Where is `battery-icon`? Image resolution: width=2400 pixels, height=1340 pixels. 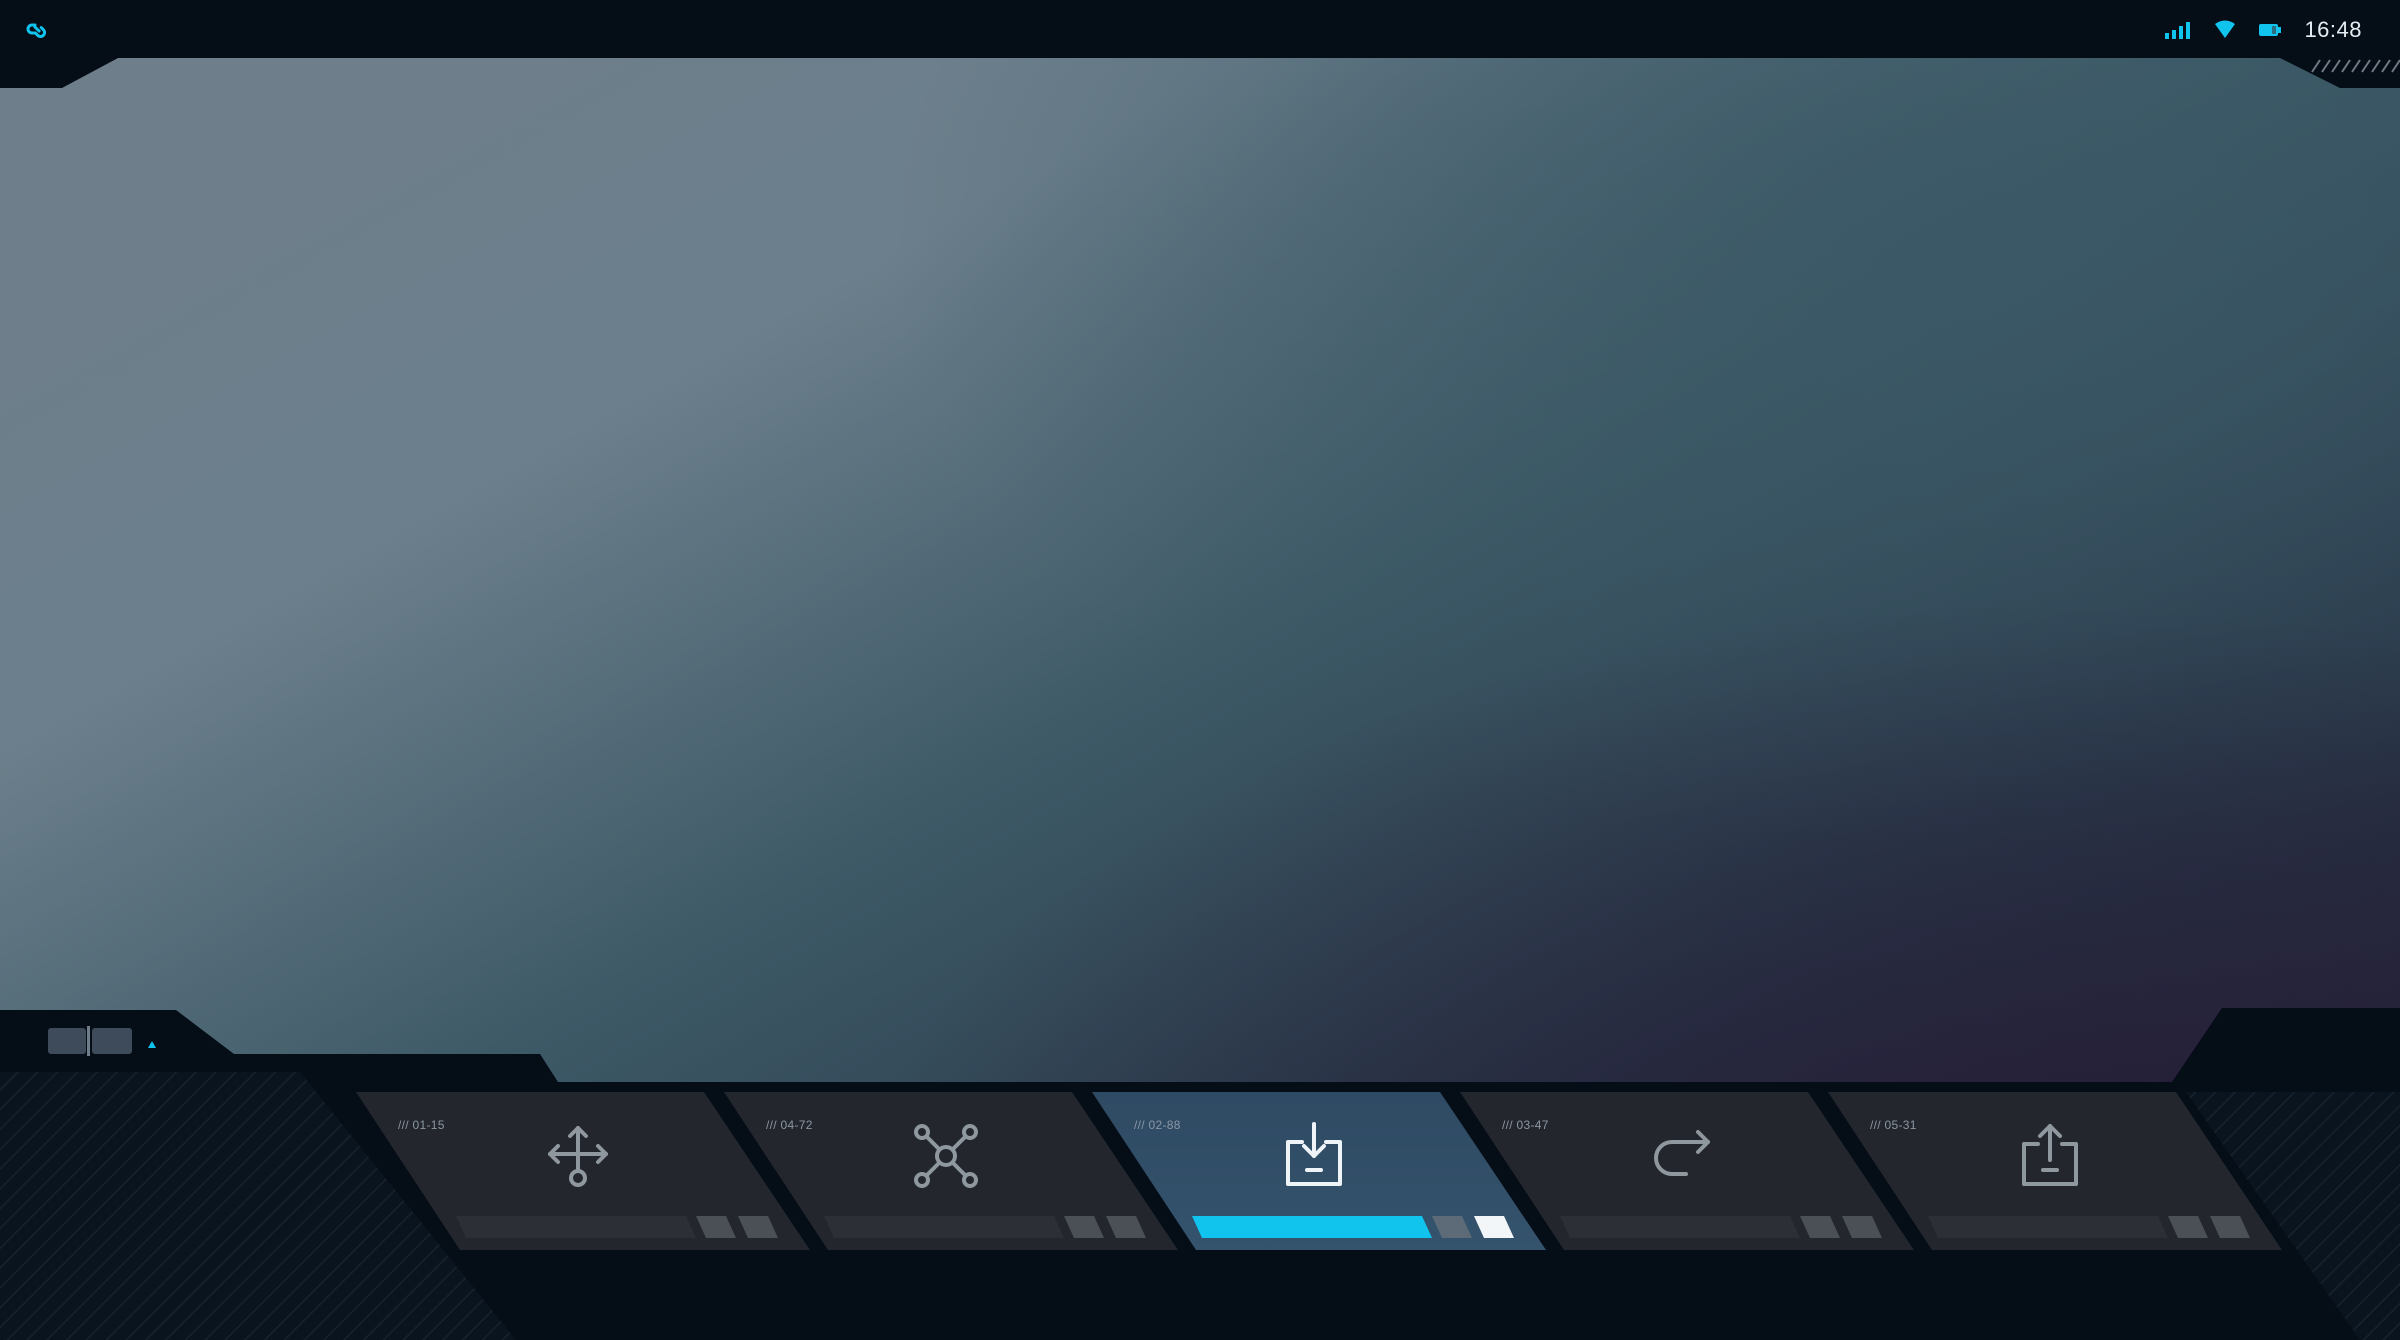 battery-icon is located at coordinates (2270, 30).